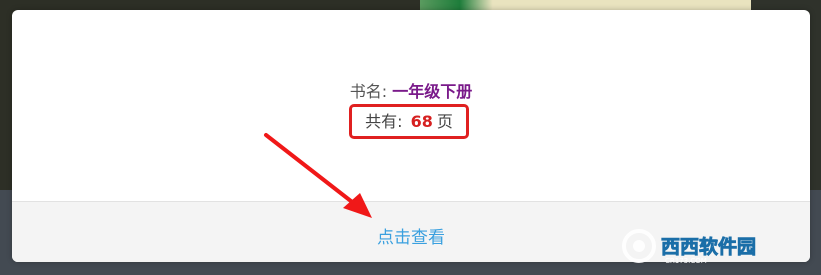 The height and width of the screenshot is (275, 821). What do you see at coordinates (311, 170) in the screenshot?
I see `arrow-shaft` at bounding box center [311, 170].